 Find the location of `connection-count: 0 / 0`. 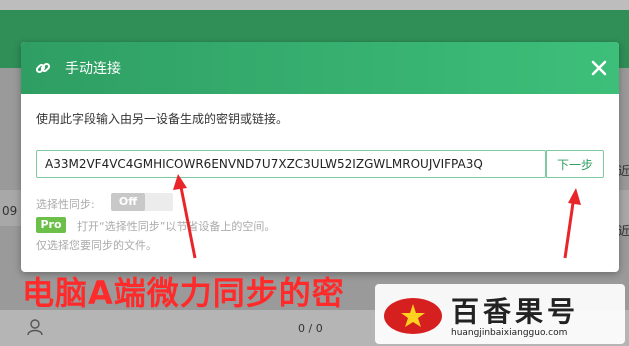

connection-count: 0 / 0 is located at coordinates (310, 328).